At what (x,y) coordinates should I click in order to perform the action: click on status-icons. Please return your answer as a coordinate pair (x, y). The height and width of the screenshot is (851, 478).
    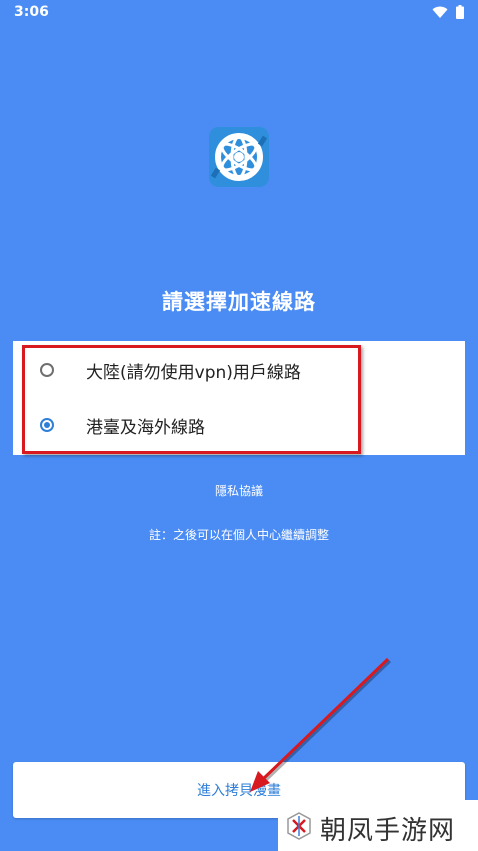
    Looking at the image, I should click on (448, 12).